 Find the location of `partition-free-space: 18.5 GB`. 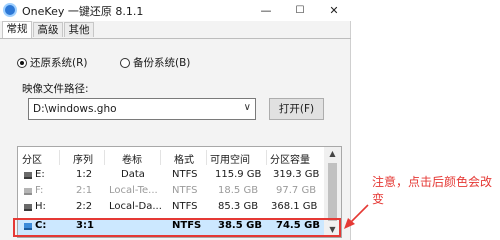

partition-free-space: 18.5 GB is located at coordinates (238, 190).